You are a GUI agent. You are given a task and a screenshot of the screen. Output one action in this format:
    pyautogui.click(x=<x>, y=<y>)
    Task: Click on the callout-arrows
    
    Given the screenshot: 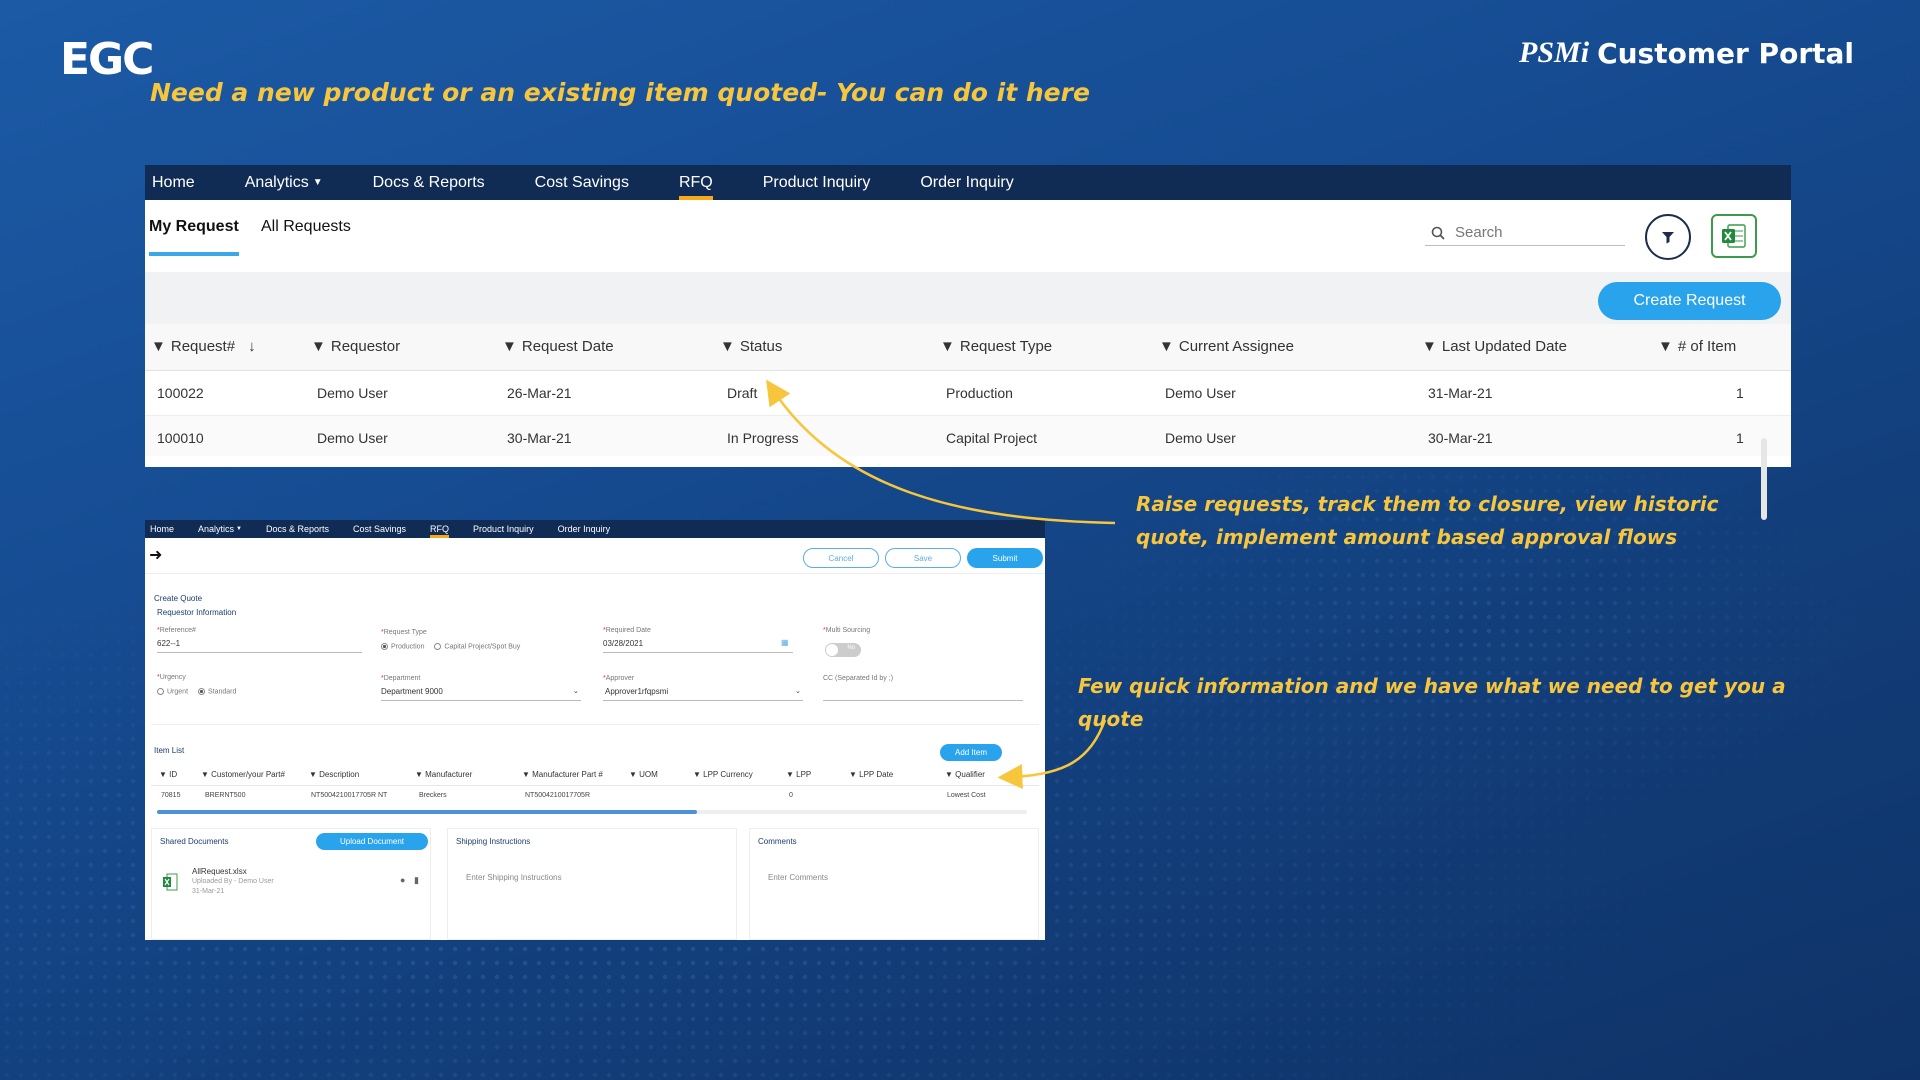 What is the action you would take?
    pyautogui.click(x=941, y=584)
    